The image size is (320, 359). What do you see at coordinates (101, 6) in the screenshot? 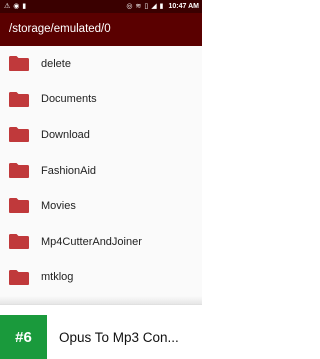
I see `status-bar: ⚠ ◉ ▮ ◎ ≋ ▯ ◢ ▮ 10:47 AM` at bounding box center [101, 6].